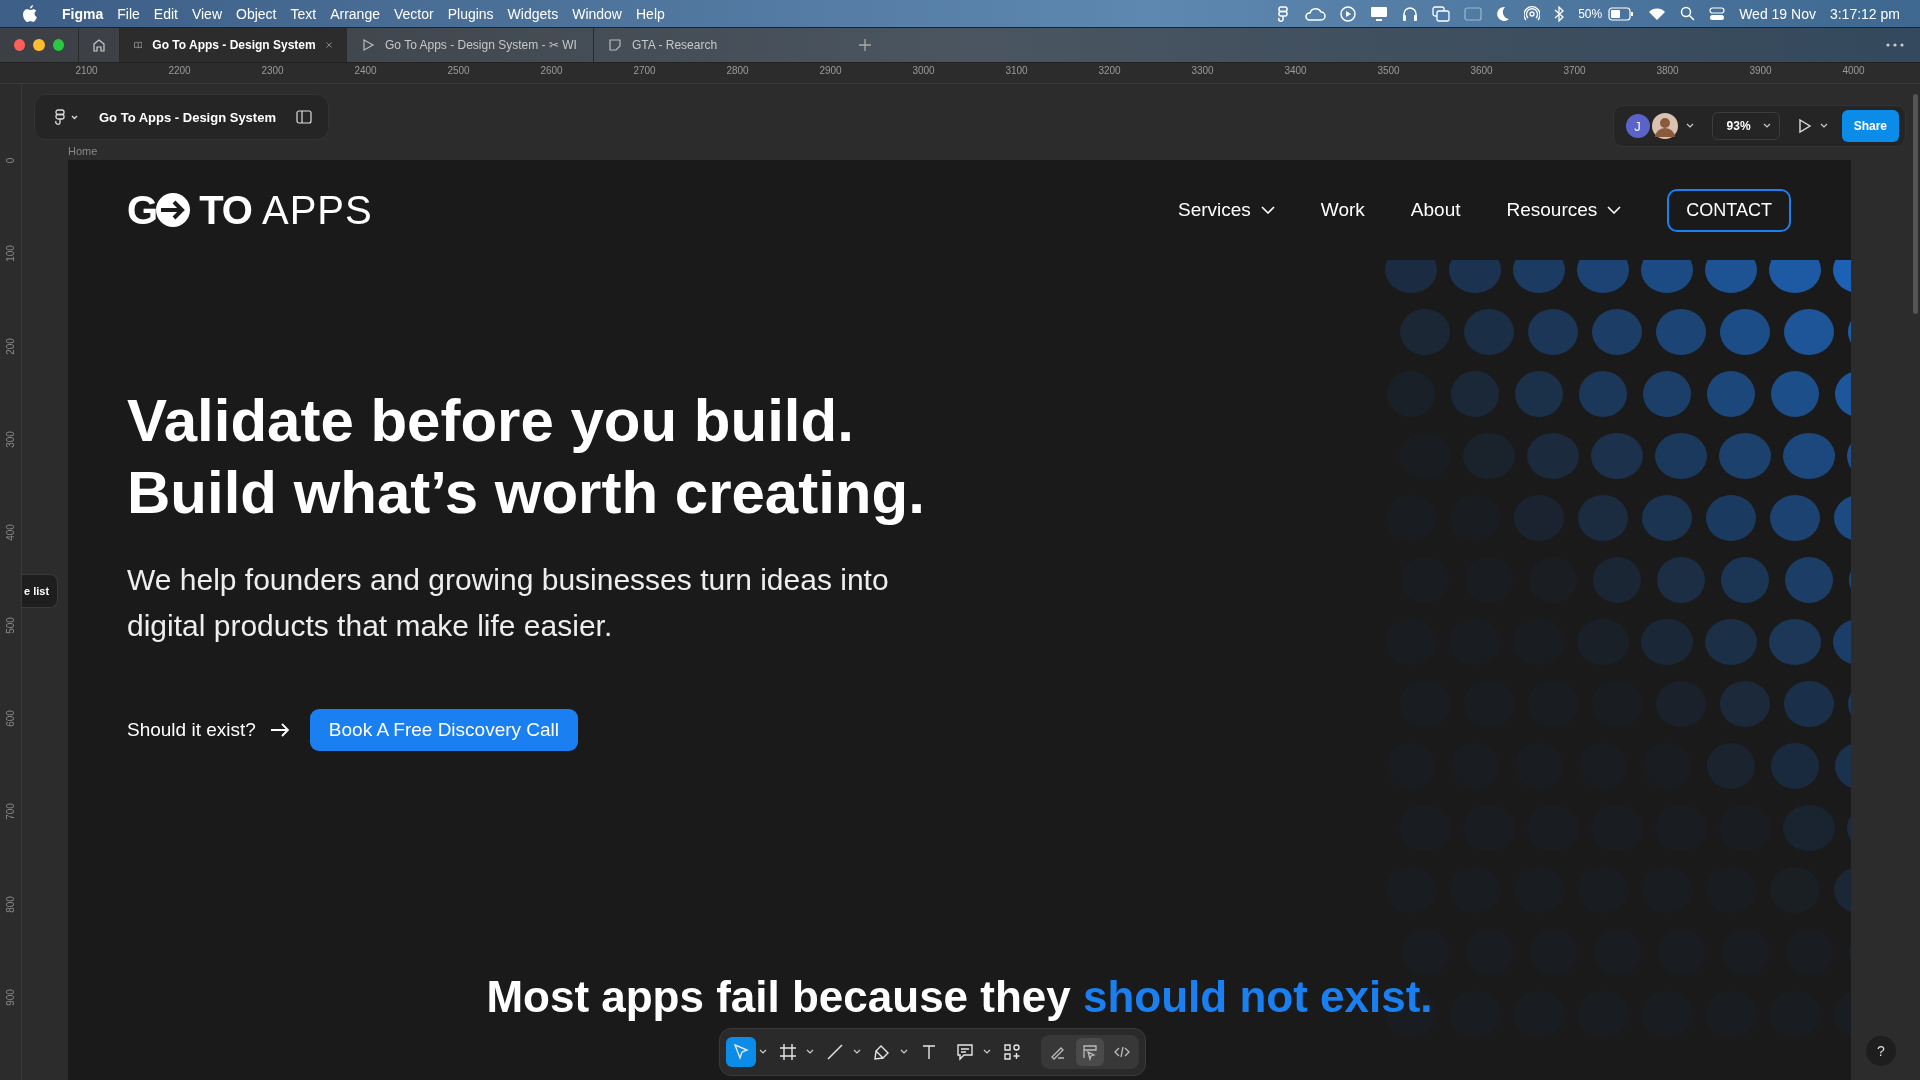 This screenshot has width=1920, height=1080. Describe the element at coordinates (1284, 13) in the screenshot. I see `figma-icon` at that location.